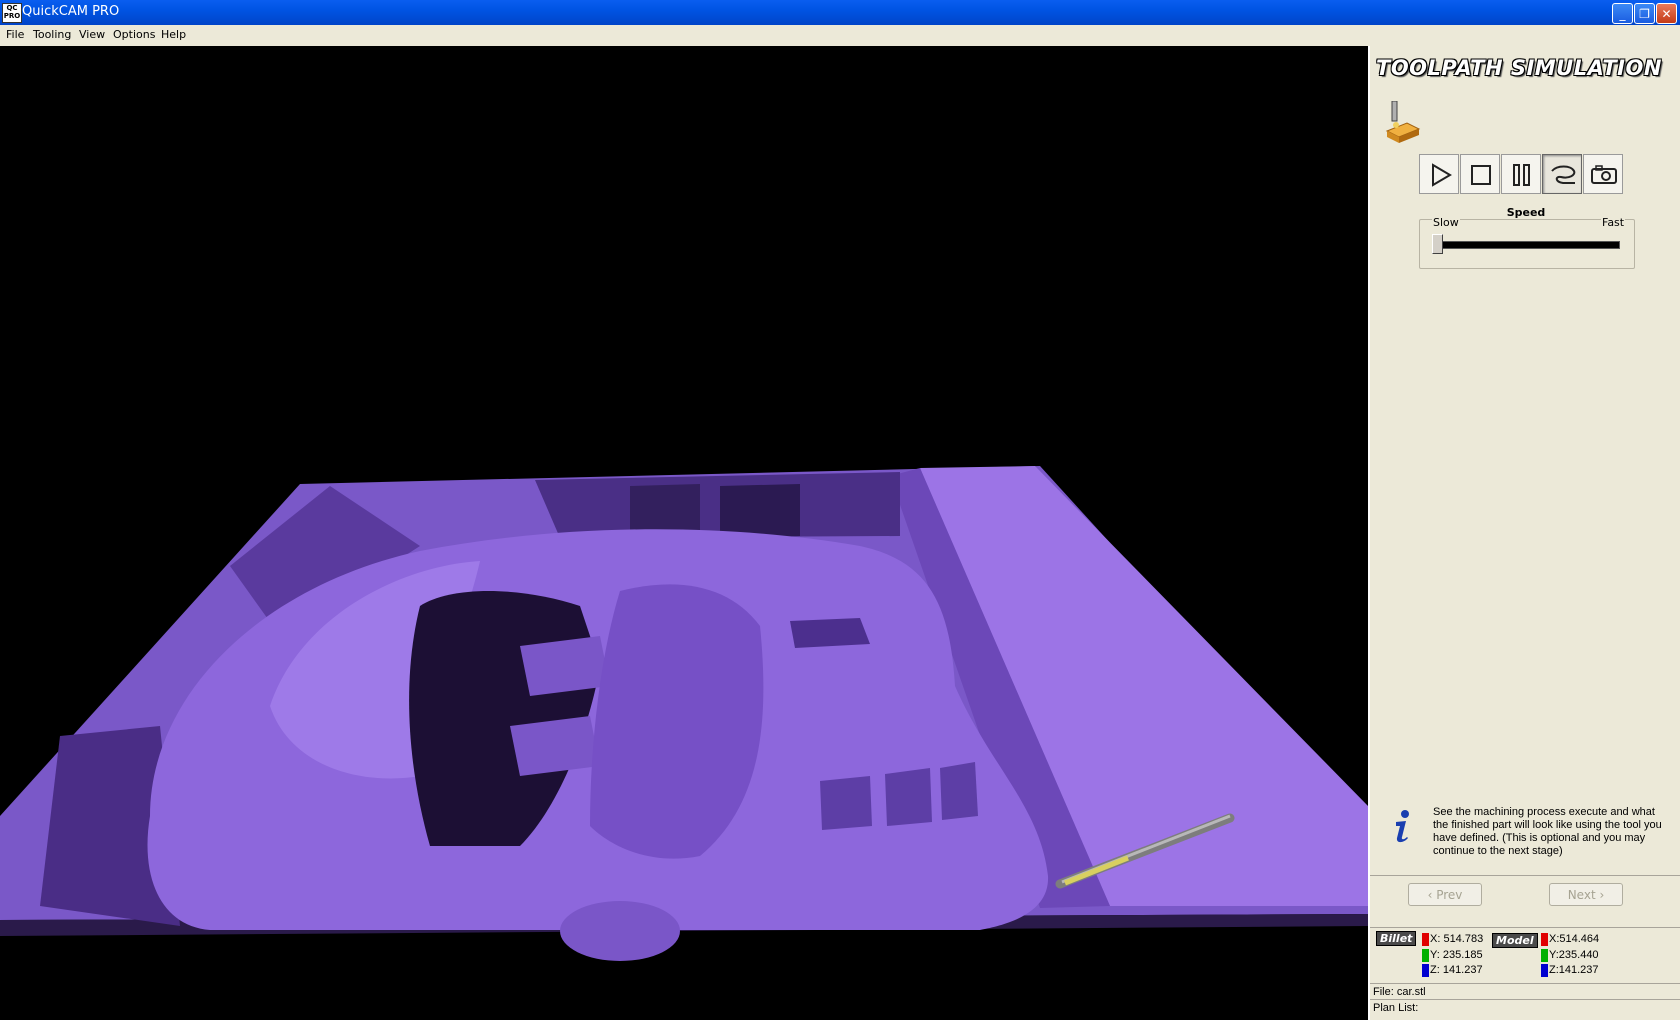 The height and width of the screenshot is (1020, 1680). I want to click on menu-bar: File Tooling View Options Help, so click(840, 36).